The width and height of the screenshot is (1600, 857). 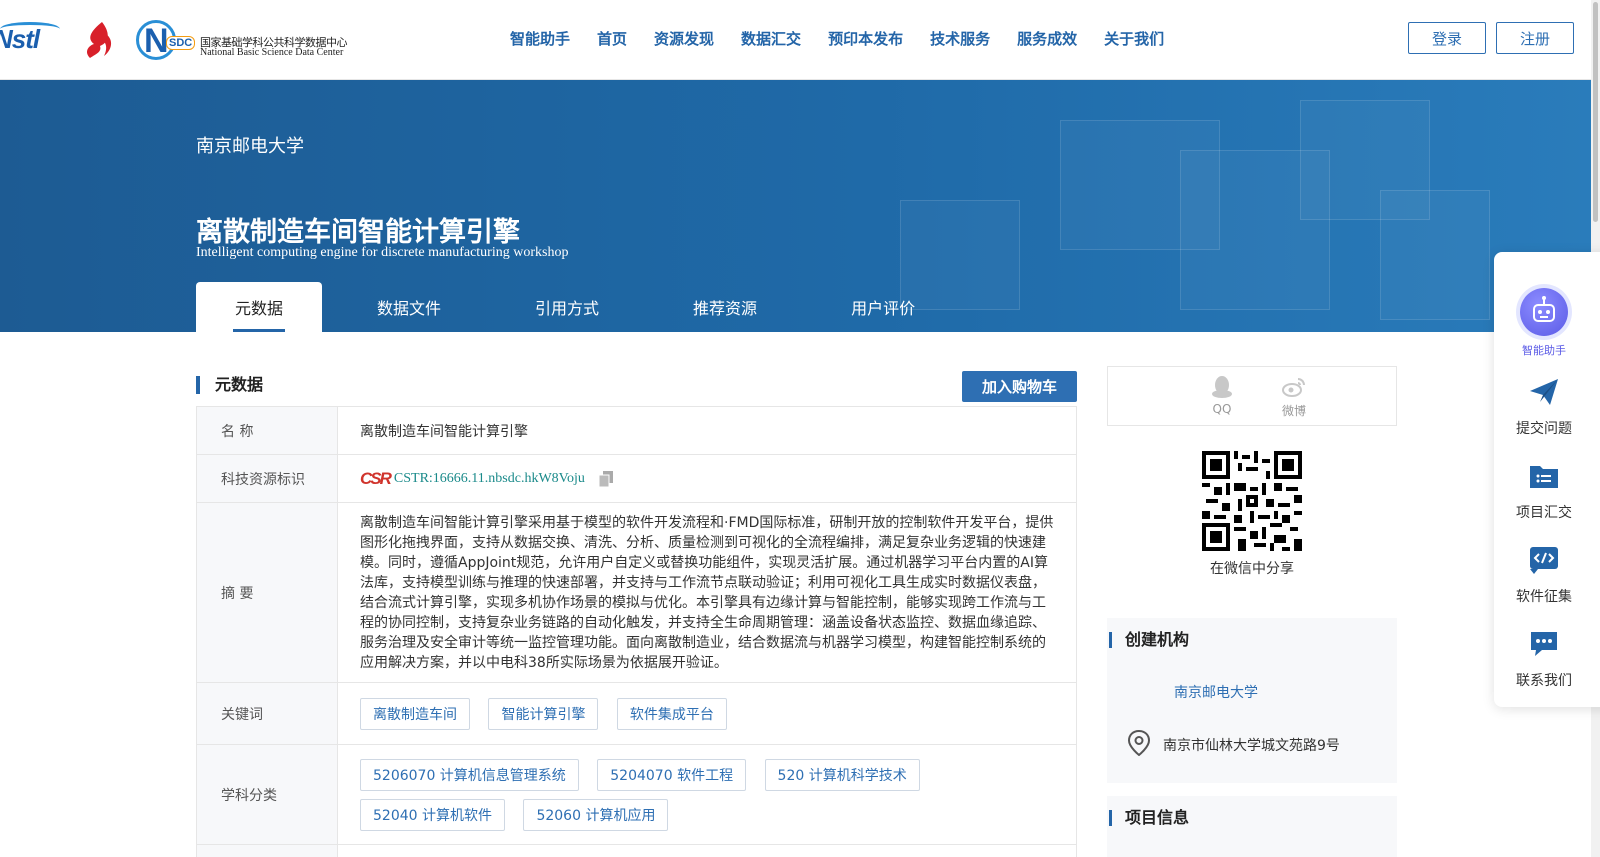 I want to click on float-ai-assistant: 智能助手, so click(x=1544, y=323).